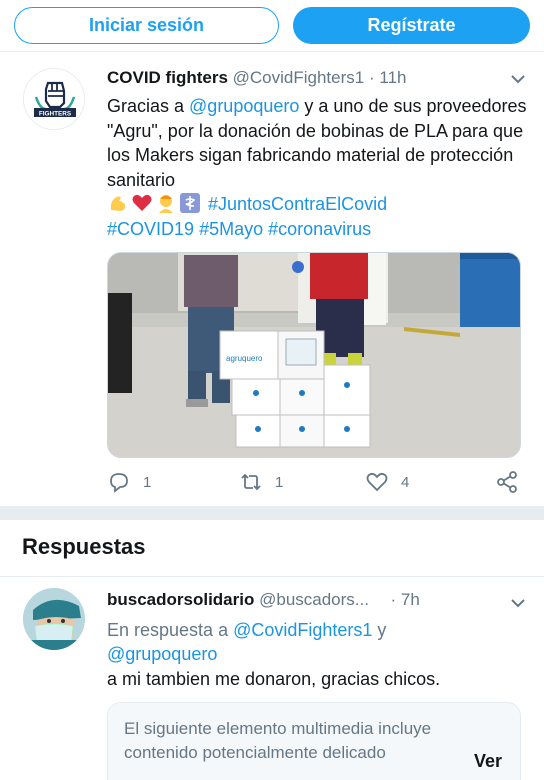 The width and height of the screenshot is (544, 780). Describe the element at coordinates (392, 77) in the screenshot. I see `tweet-time: 11h` at that location.